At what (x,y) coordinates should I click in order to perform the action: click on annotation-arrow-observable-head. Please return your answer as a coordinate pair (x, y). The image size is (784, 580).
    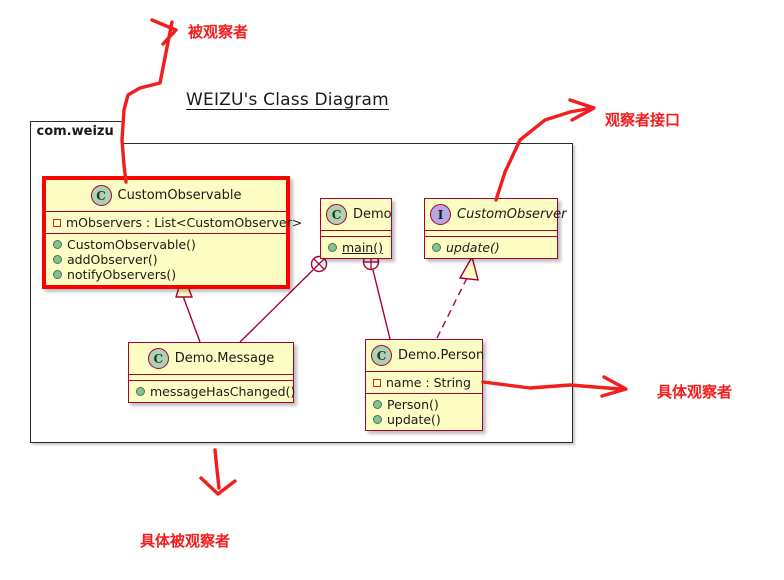
    Looking at the image, I should click on (164, 32).